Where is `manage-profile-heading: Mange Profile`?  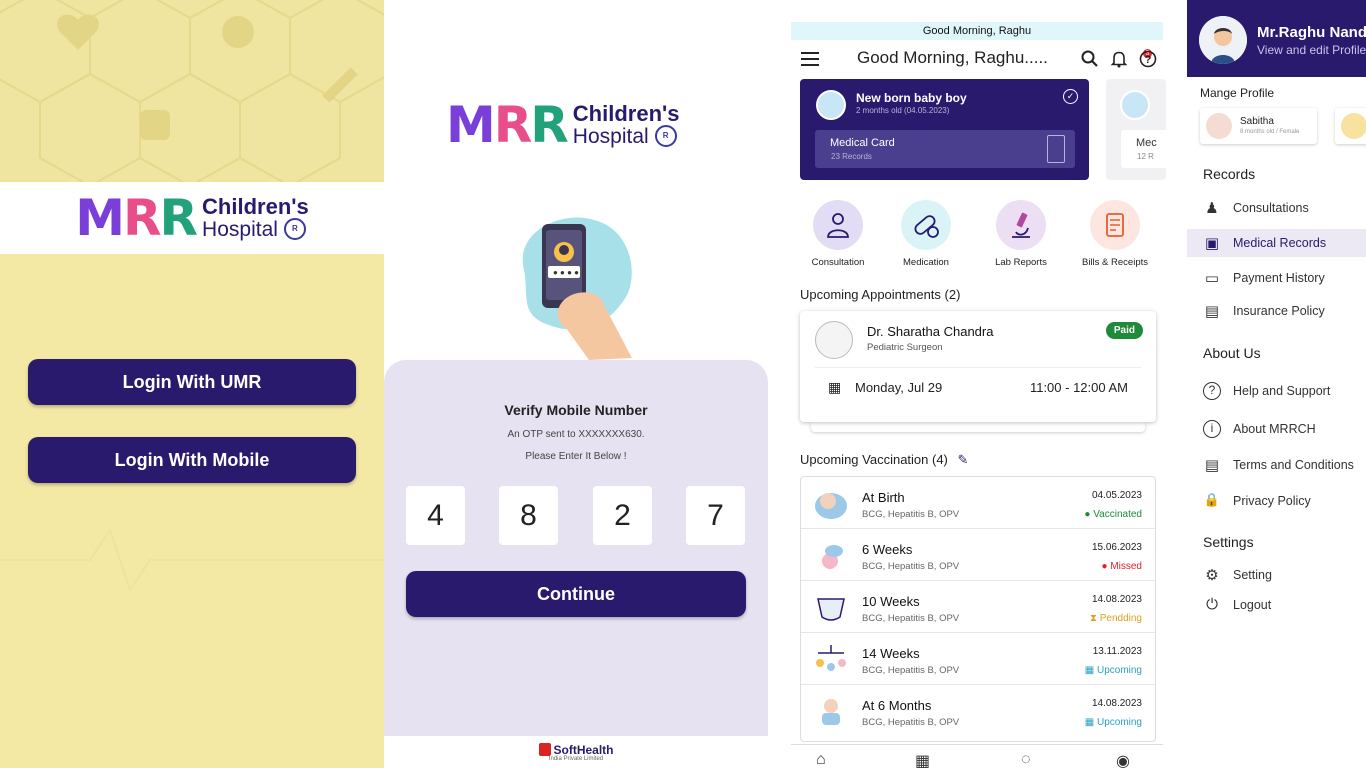
manage-profile-heading: Mange Profile is located at coordinates (1237, 93).